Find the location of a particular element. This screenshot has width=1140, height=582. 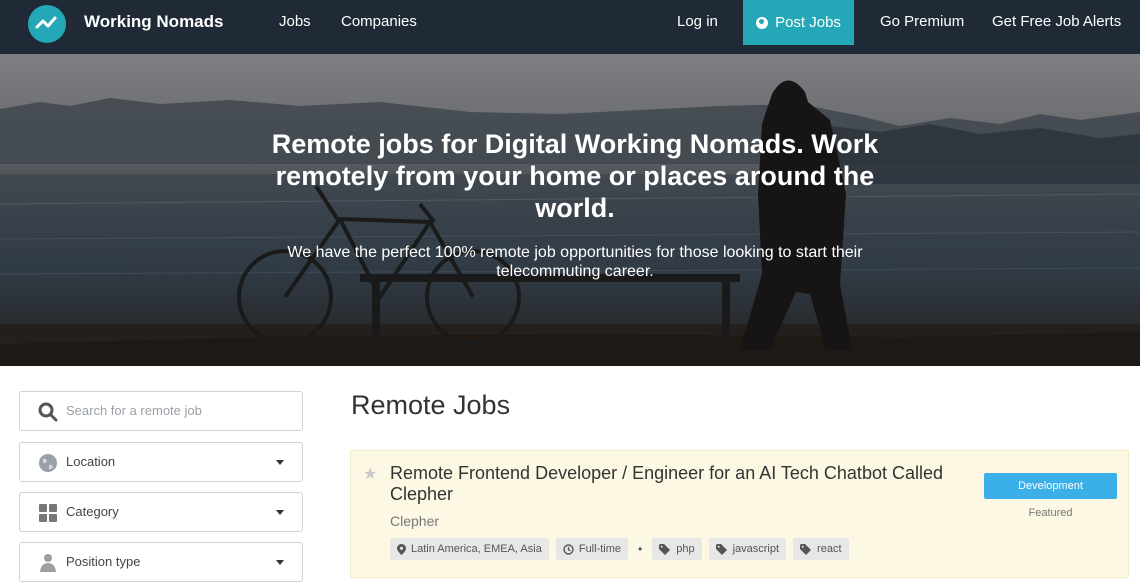

skill-tag-label: javascript is located at coordinates (756, 549).